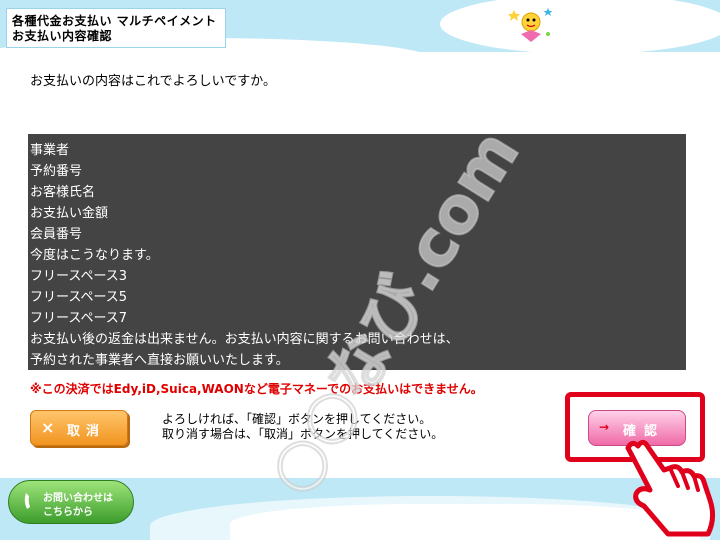 The image size is (720, 540). What do you see at coordinates (48, 427) in the screenshot?
I see `cancel-x-icon: ×` at bounding box center [48, 427].